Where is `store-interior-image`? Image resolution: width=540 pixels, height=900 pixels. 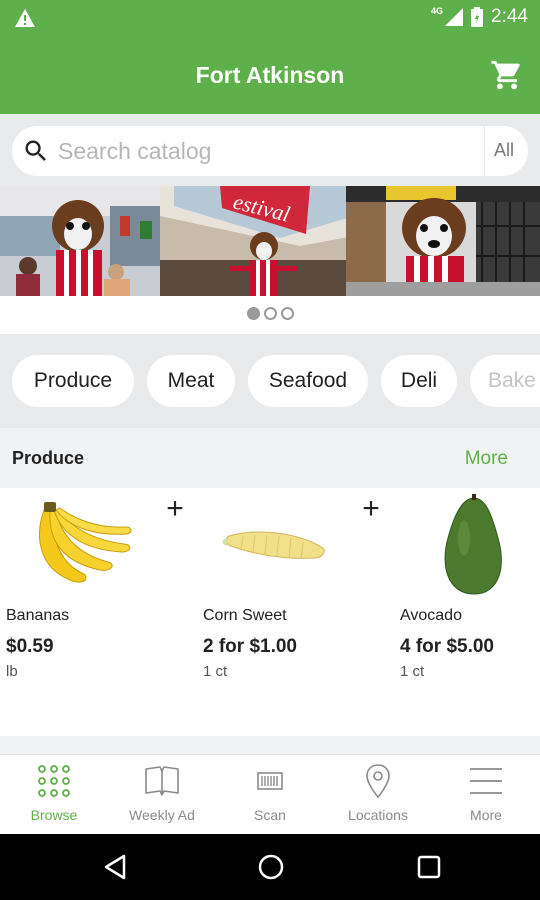 store-interior-image is located at coordinates (83, 241).